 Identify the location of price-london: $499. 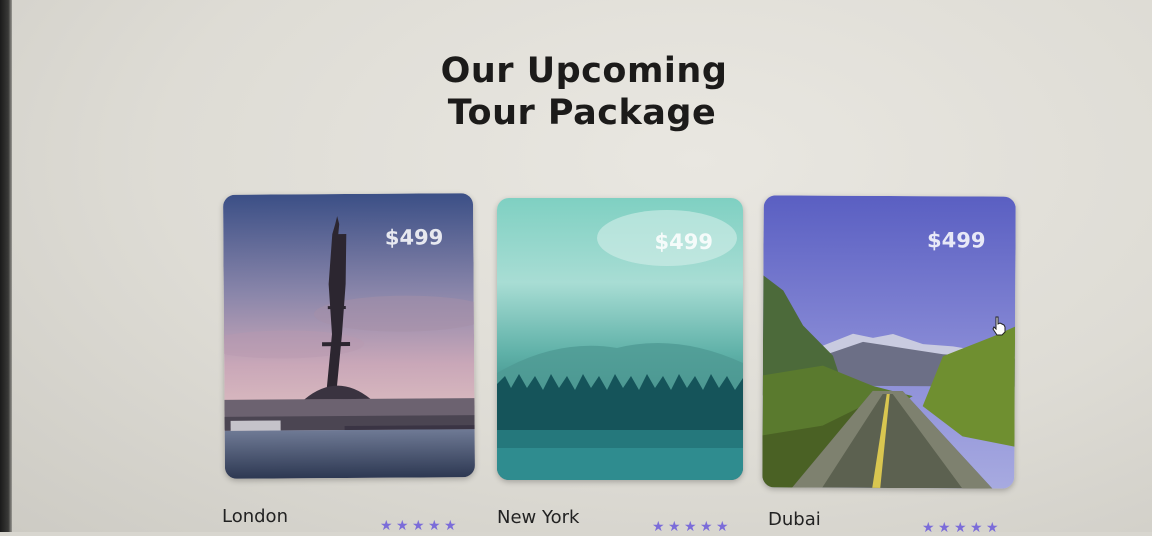
(414, 237).